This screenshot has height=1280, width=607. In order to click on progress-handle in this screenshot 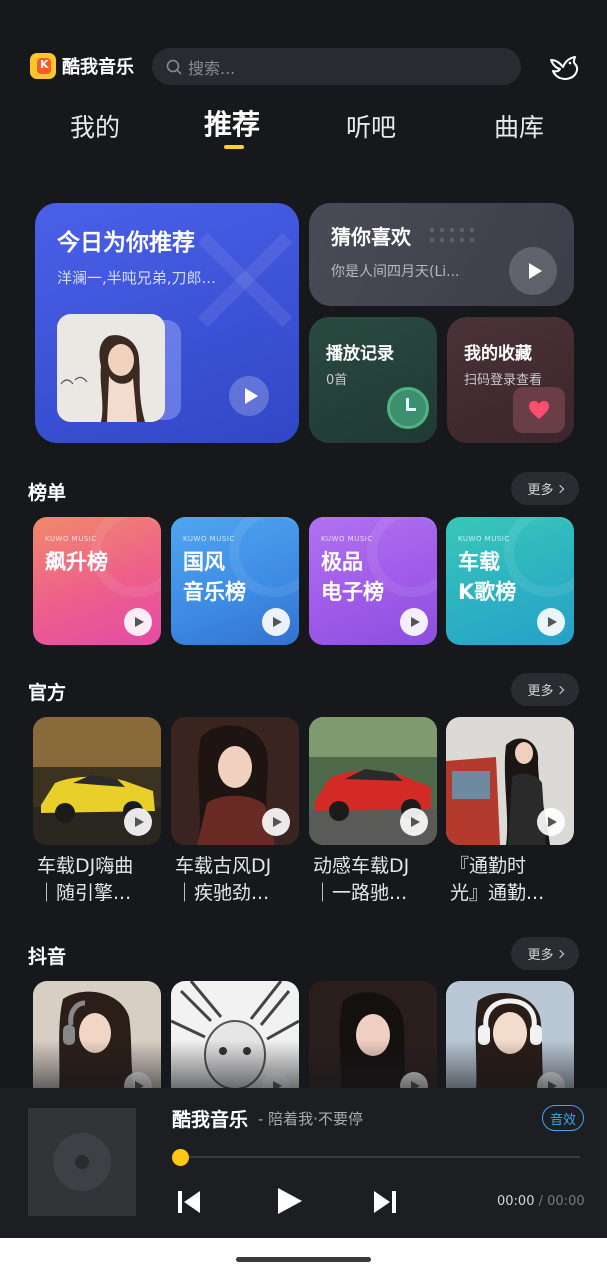, I will do `click(180, 1157)`.